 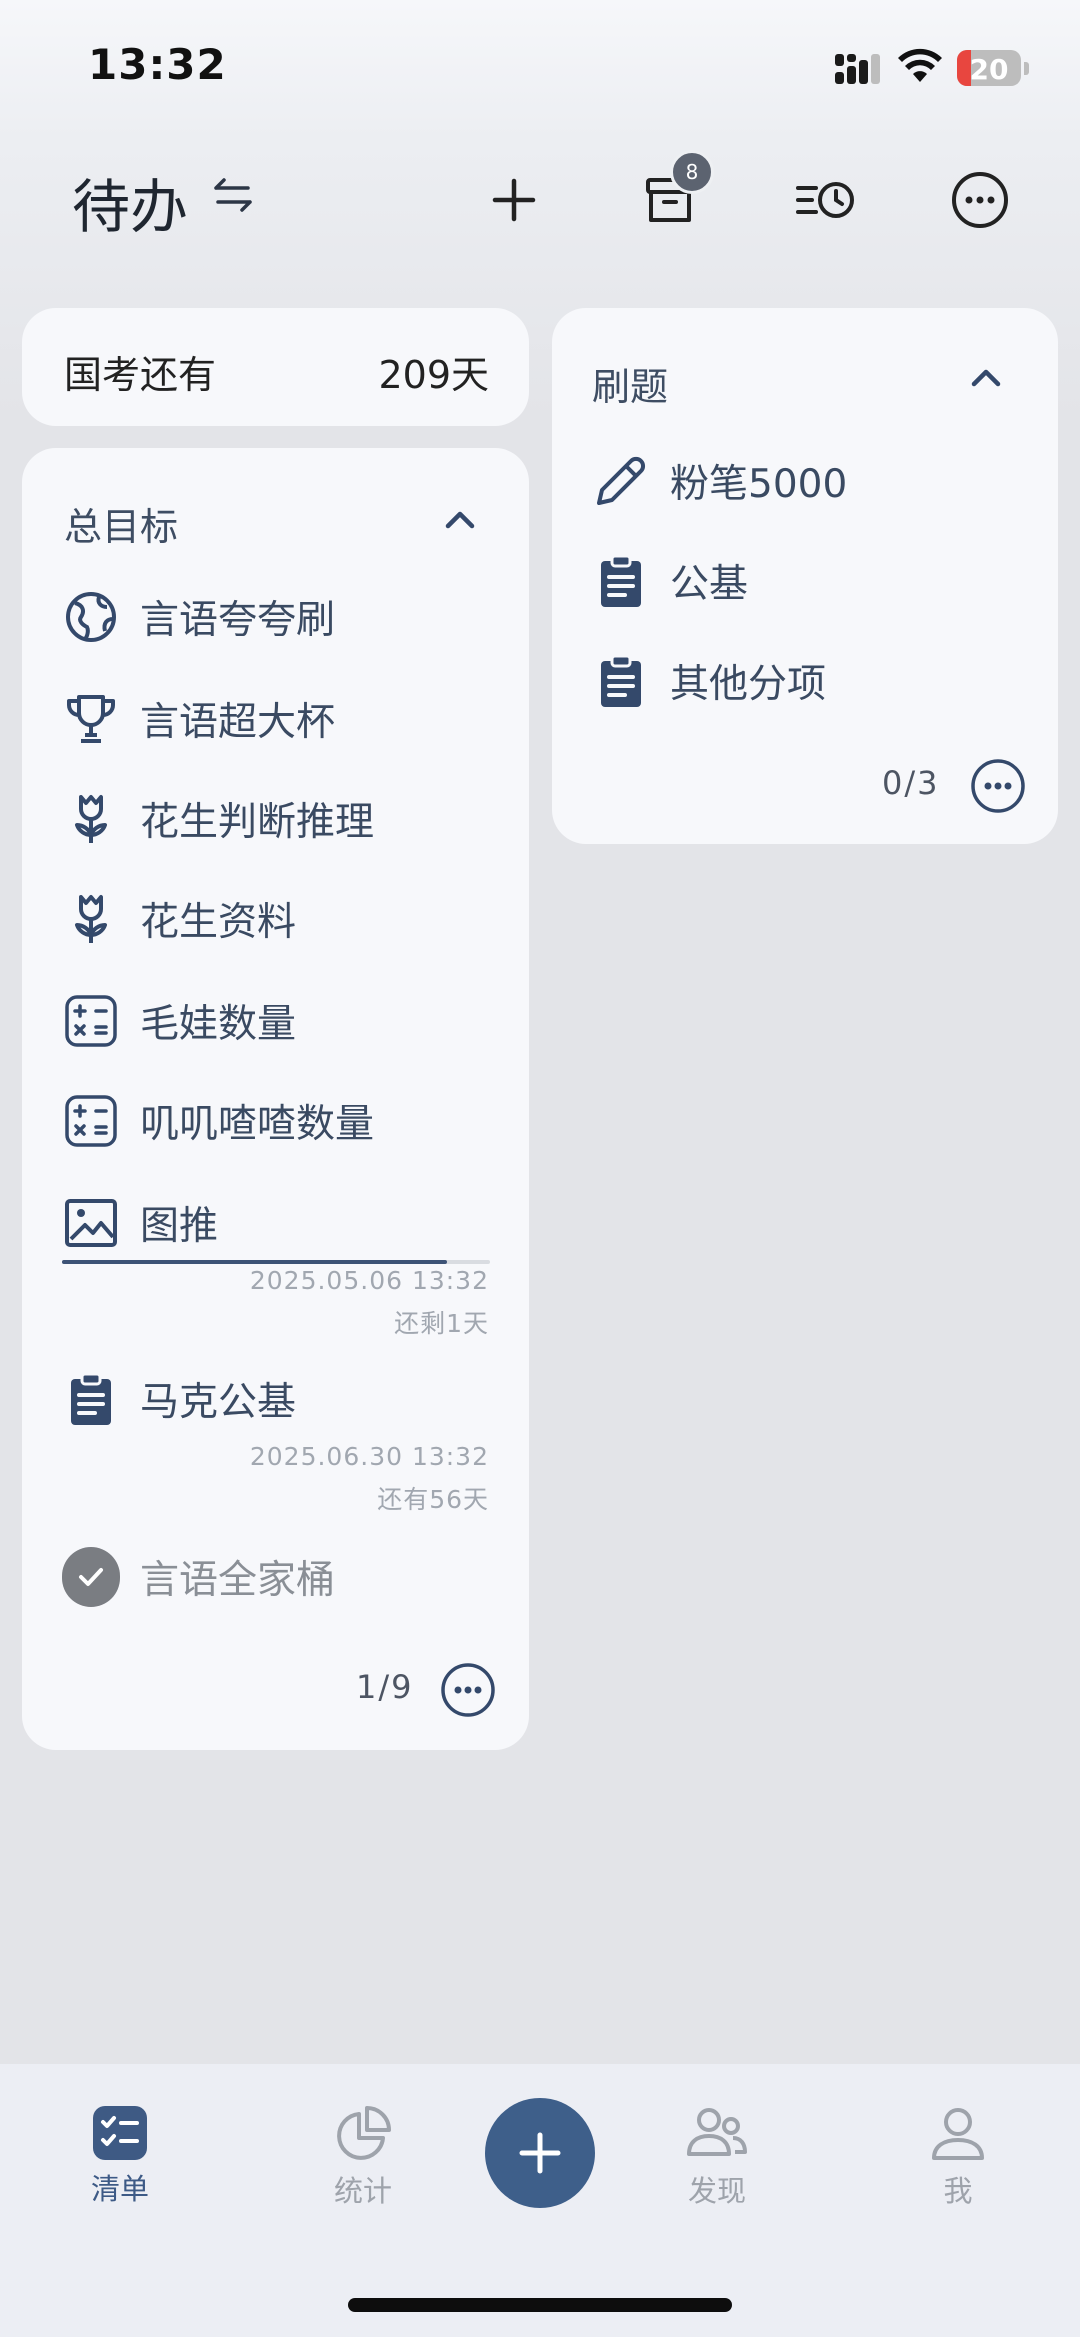 I want to click on tab-stats: 统计, so click(x=363, y=2157).